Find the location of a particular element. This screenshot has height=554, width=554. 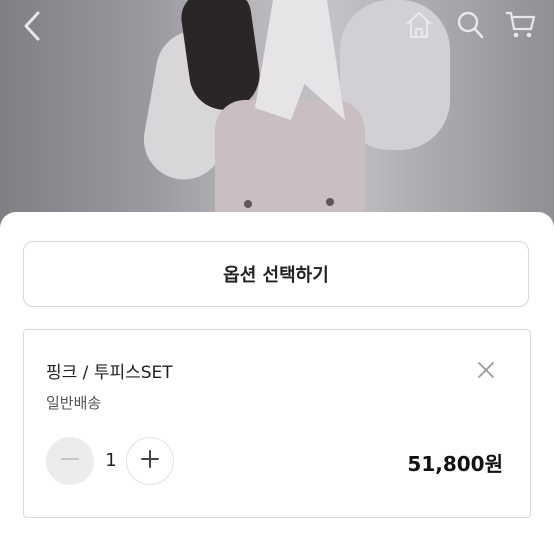

home-icon is located at coordinates (419, 25).